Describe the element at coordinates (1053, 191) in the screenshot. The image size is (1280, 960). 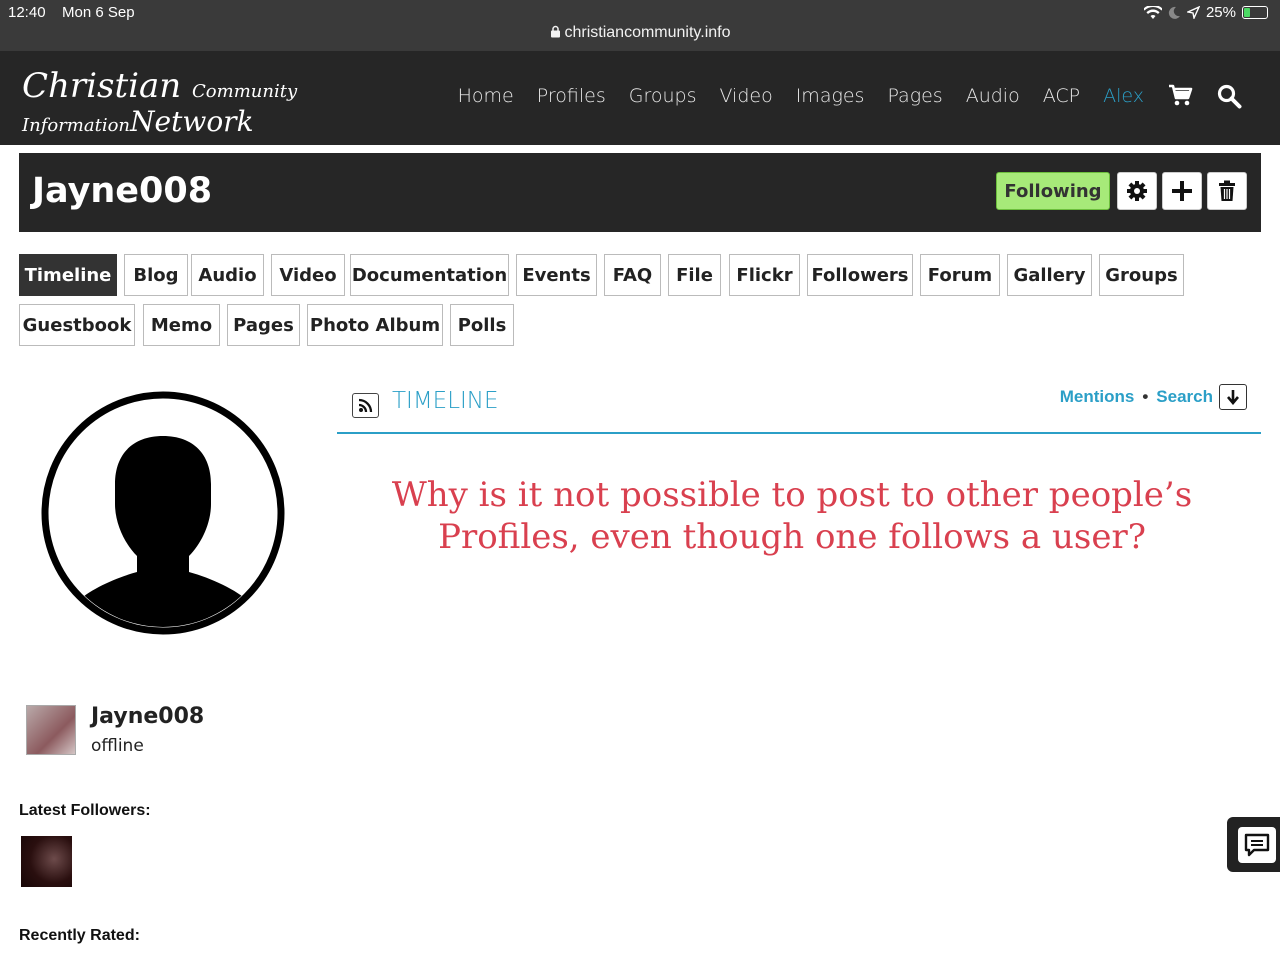
I see `following-button: Following` at that location.